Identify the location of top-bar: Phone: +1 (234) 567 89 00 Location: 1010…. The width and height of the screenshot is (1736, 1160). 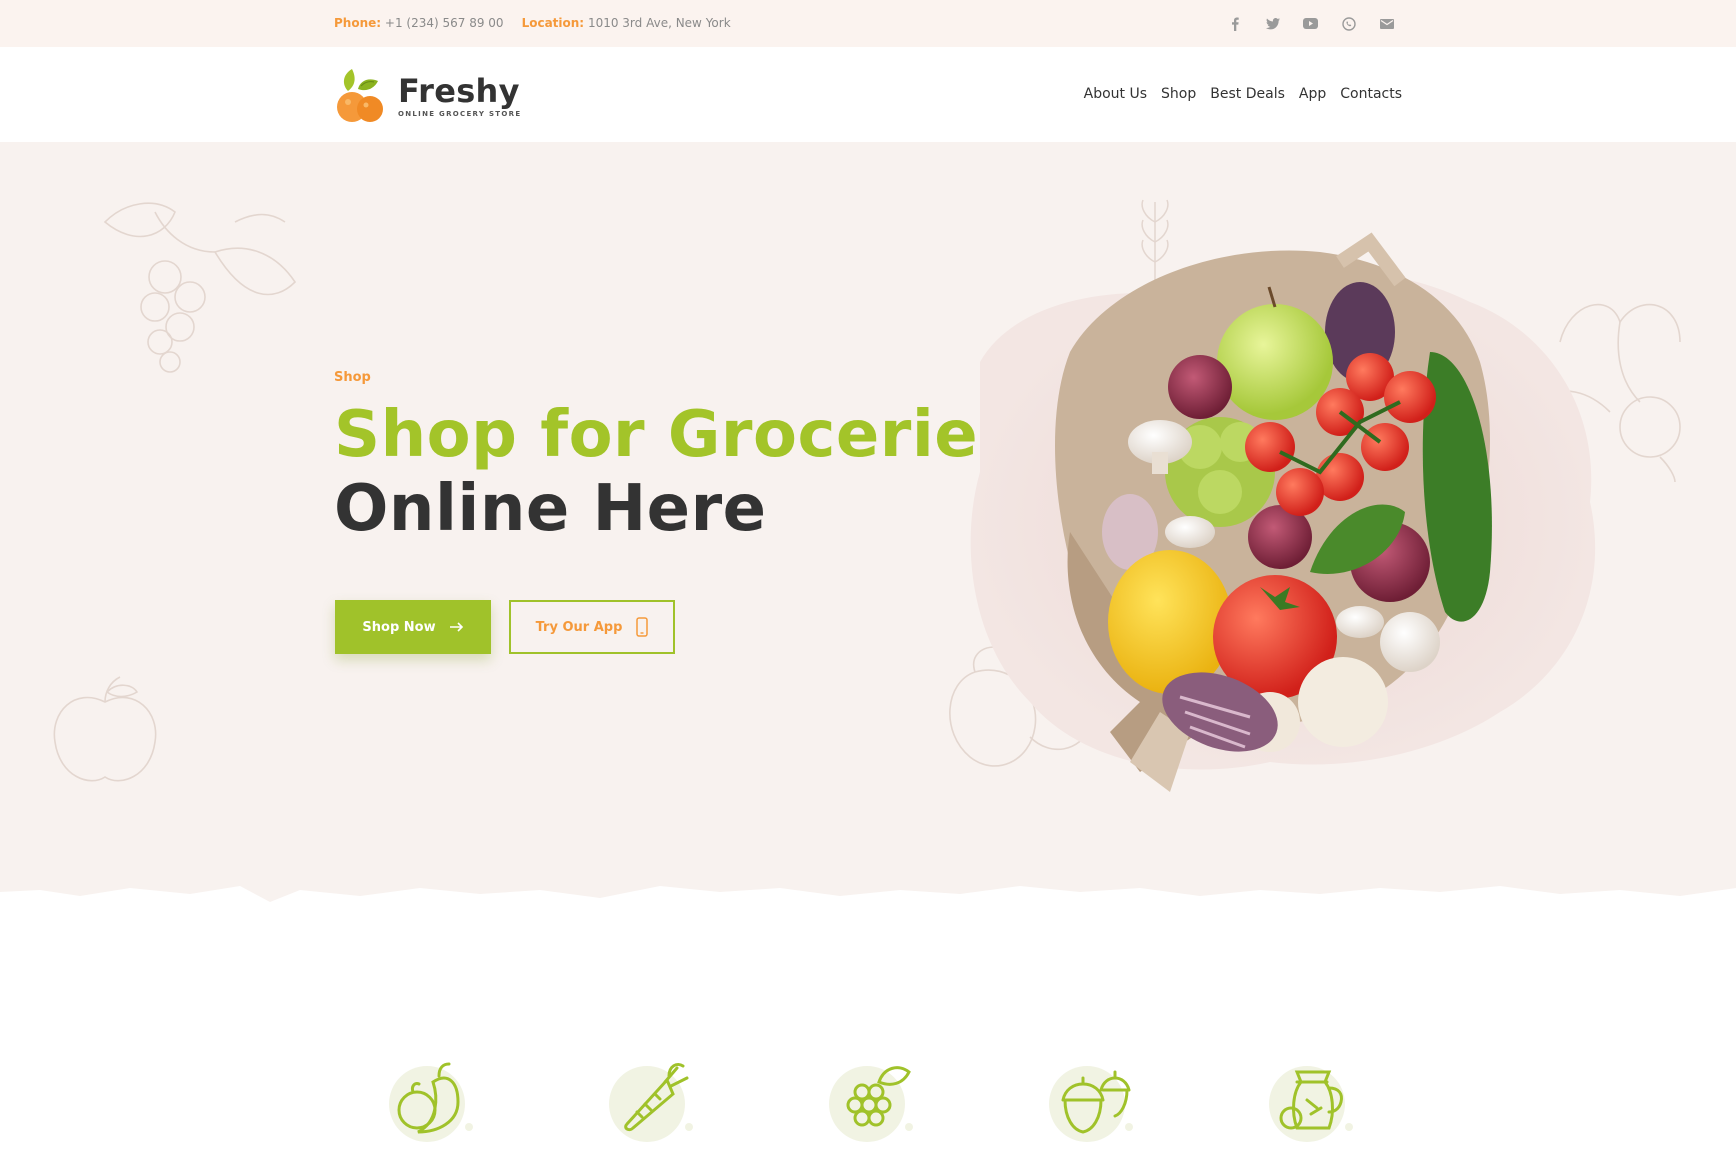
(868, 23).